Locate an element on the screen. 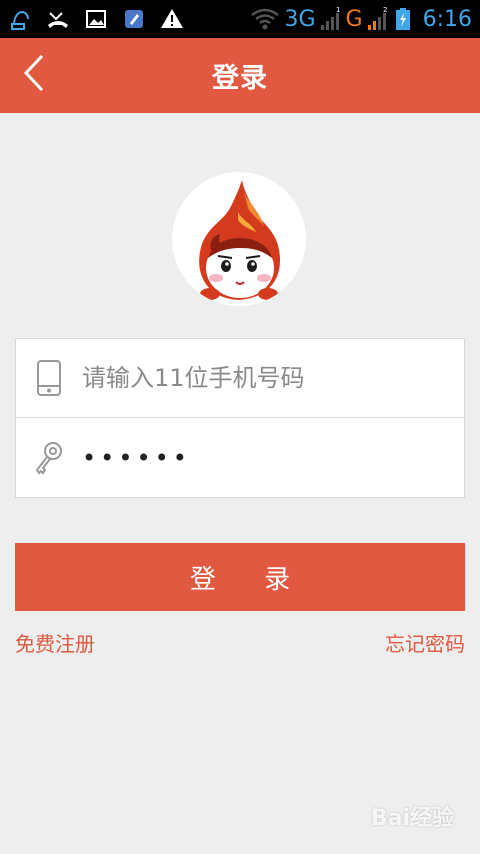 The height and width of the screenshot is (854, 480). phone-input is located at coordinates (273, 378).